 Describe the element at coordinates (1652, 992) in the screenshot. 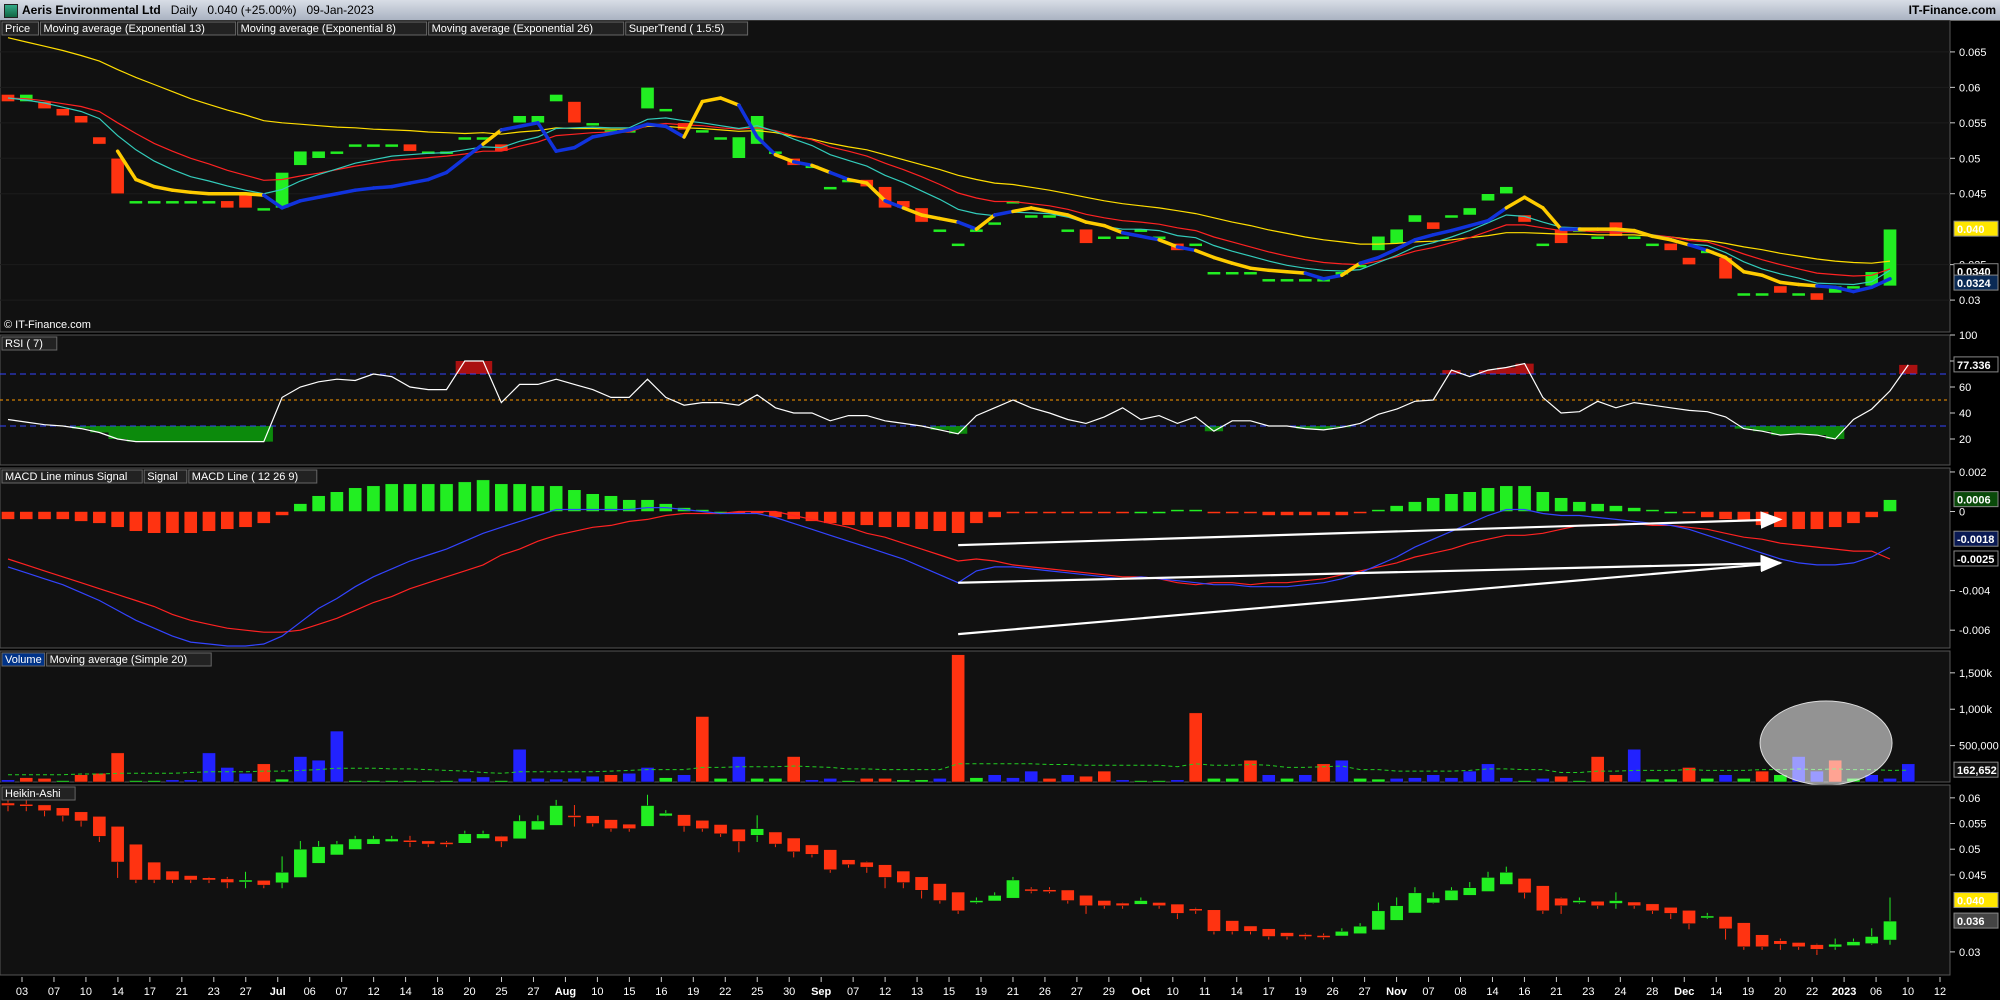

I see `date-label: 28` at that location.